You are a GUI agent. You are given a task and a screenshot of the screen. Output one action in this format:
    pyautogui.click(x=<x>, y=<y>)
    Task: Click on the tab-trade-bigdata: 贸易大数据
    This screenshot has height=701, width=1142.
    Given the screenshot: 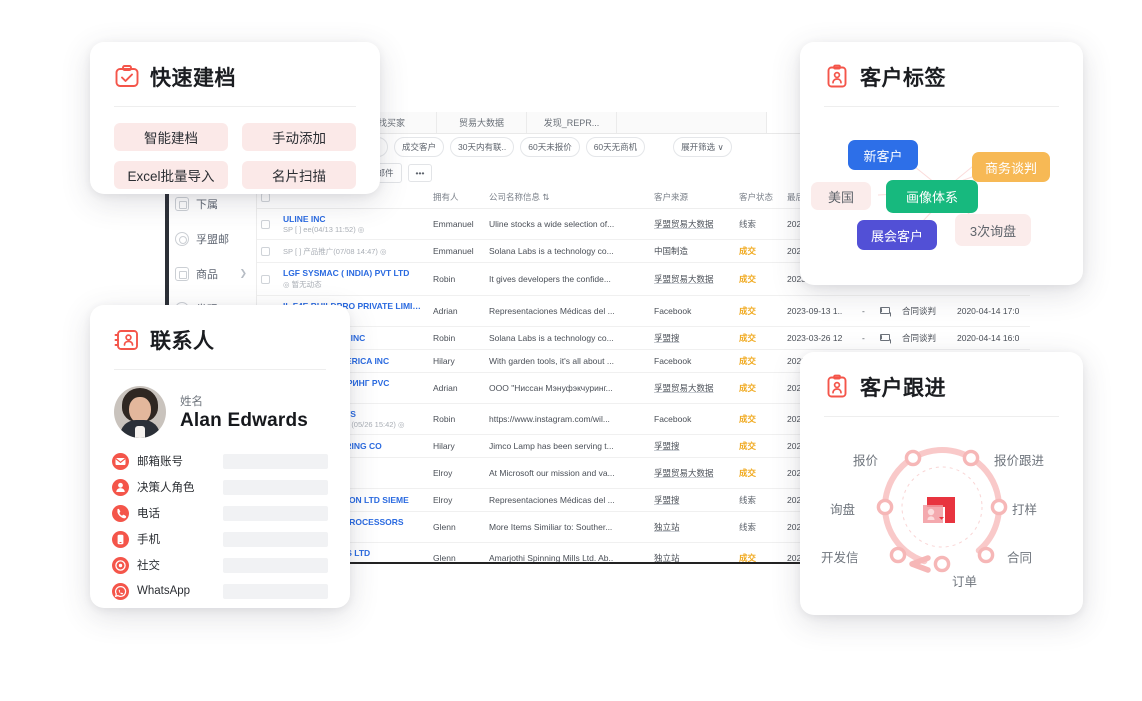 What is the action you would take?
    pyautogui.click(x=482, y=122)
    